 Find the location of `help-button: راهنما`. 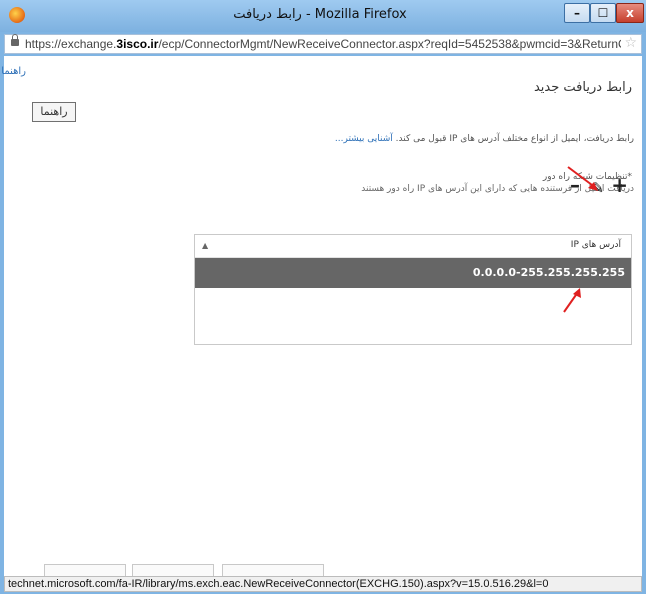

help-button: راهنما is located at coordinates (54, 112).